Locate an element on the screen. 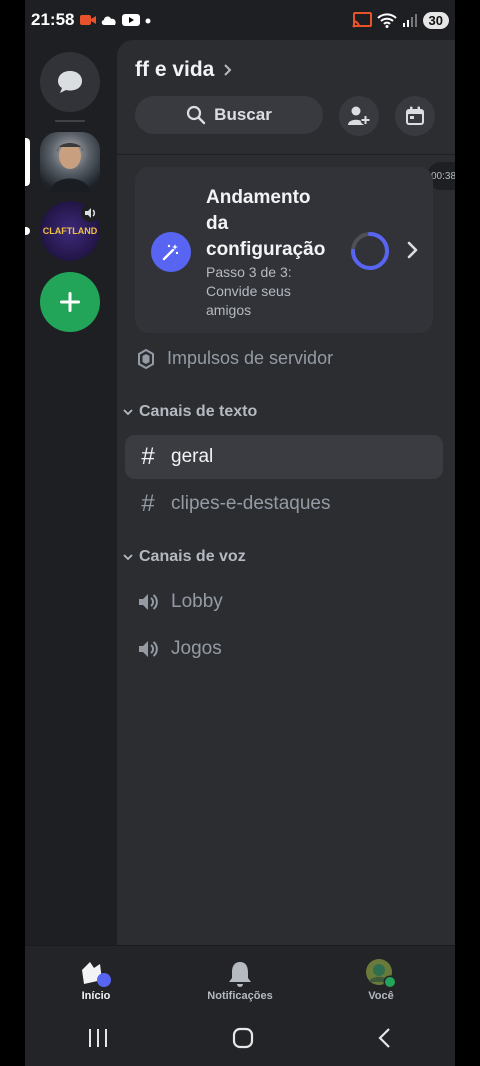  channel-name: Lobby is located at coordinates (197, 601).